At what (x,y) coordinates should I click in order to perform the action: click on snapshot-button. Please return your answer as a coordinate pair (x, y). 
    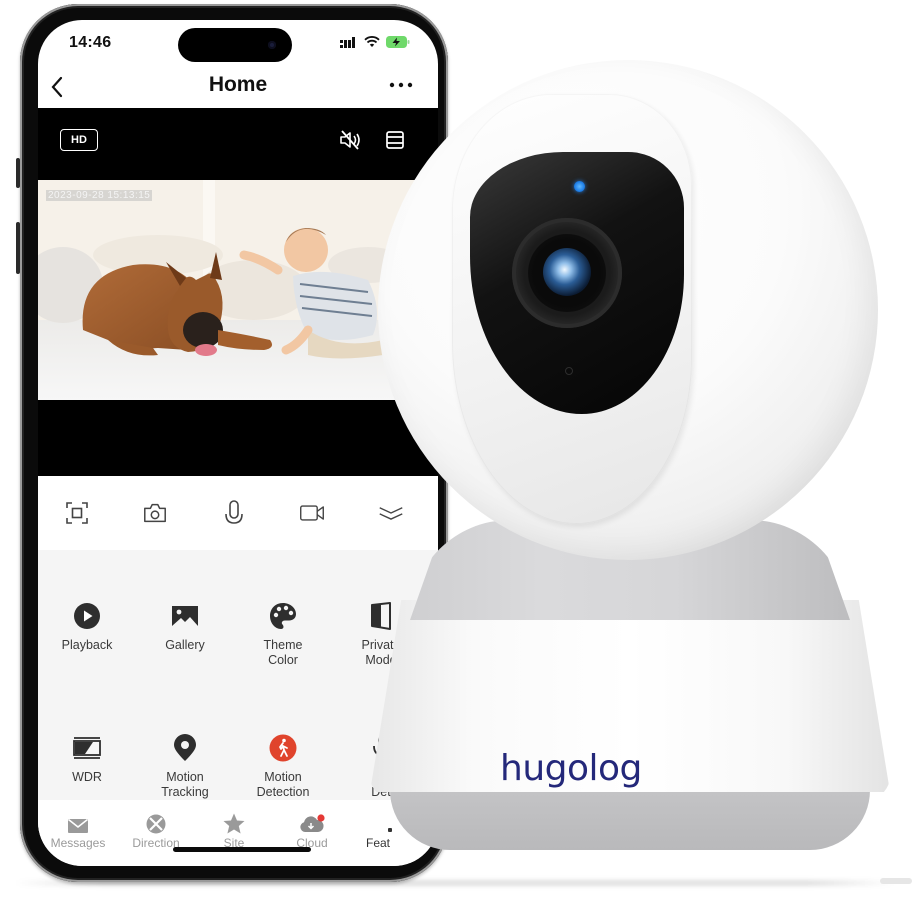
    Looking at the image, I should click on (155, 513).